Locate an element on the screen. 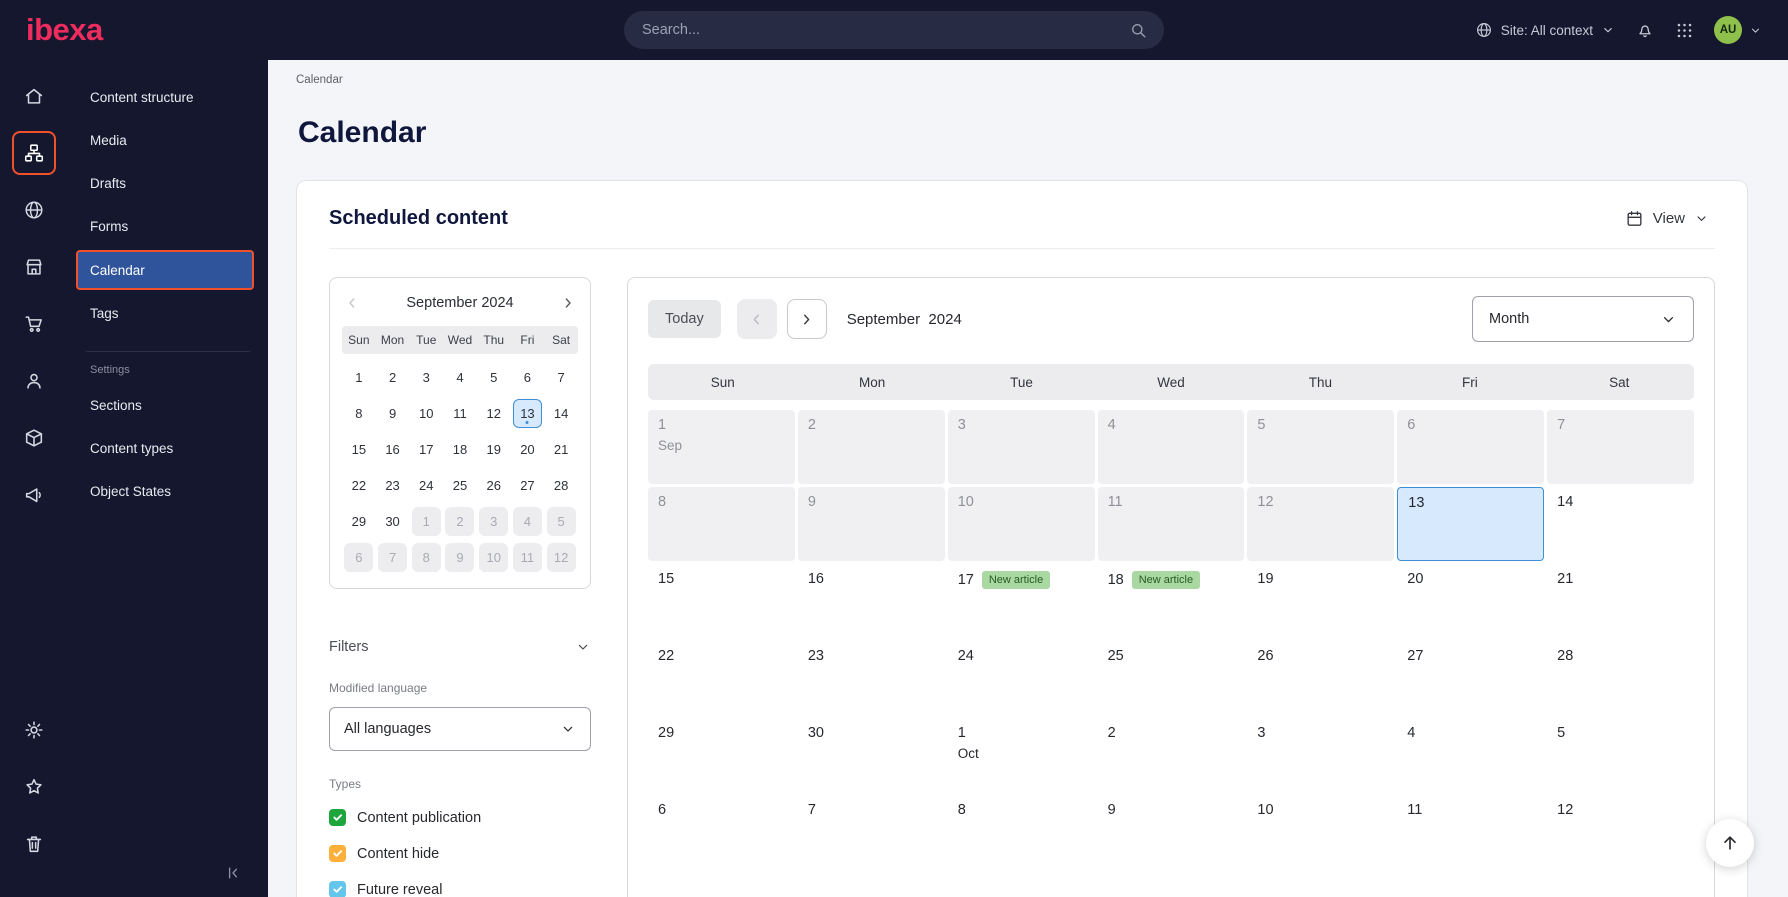 The image size is (1788, 897). site-context-selector: Site: All context is located at coordinates (1545, 30).